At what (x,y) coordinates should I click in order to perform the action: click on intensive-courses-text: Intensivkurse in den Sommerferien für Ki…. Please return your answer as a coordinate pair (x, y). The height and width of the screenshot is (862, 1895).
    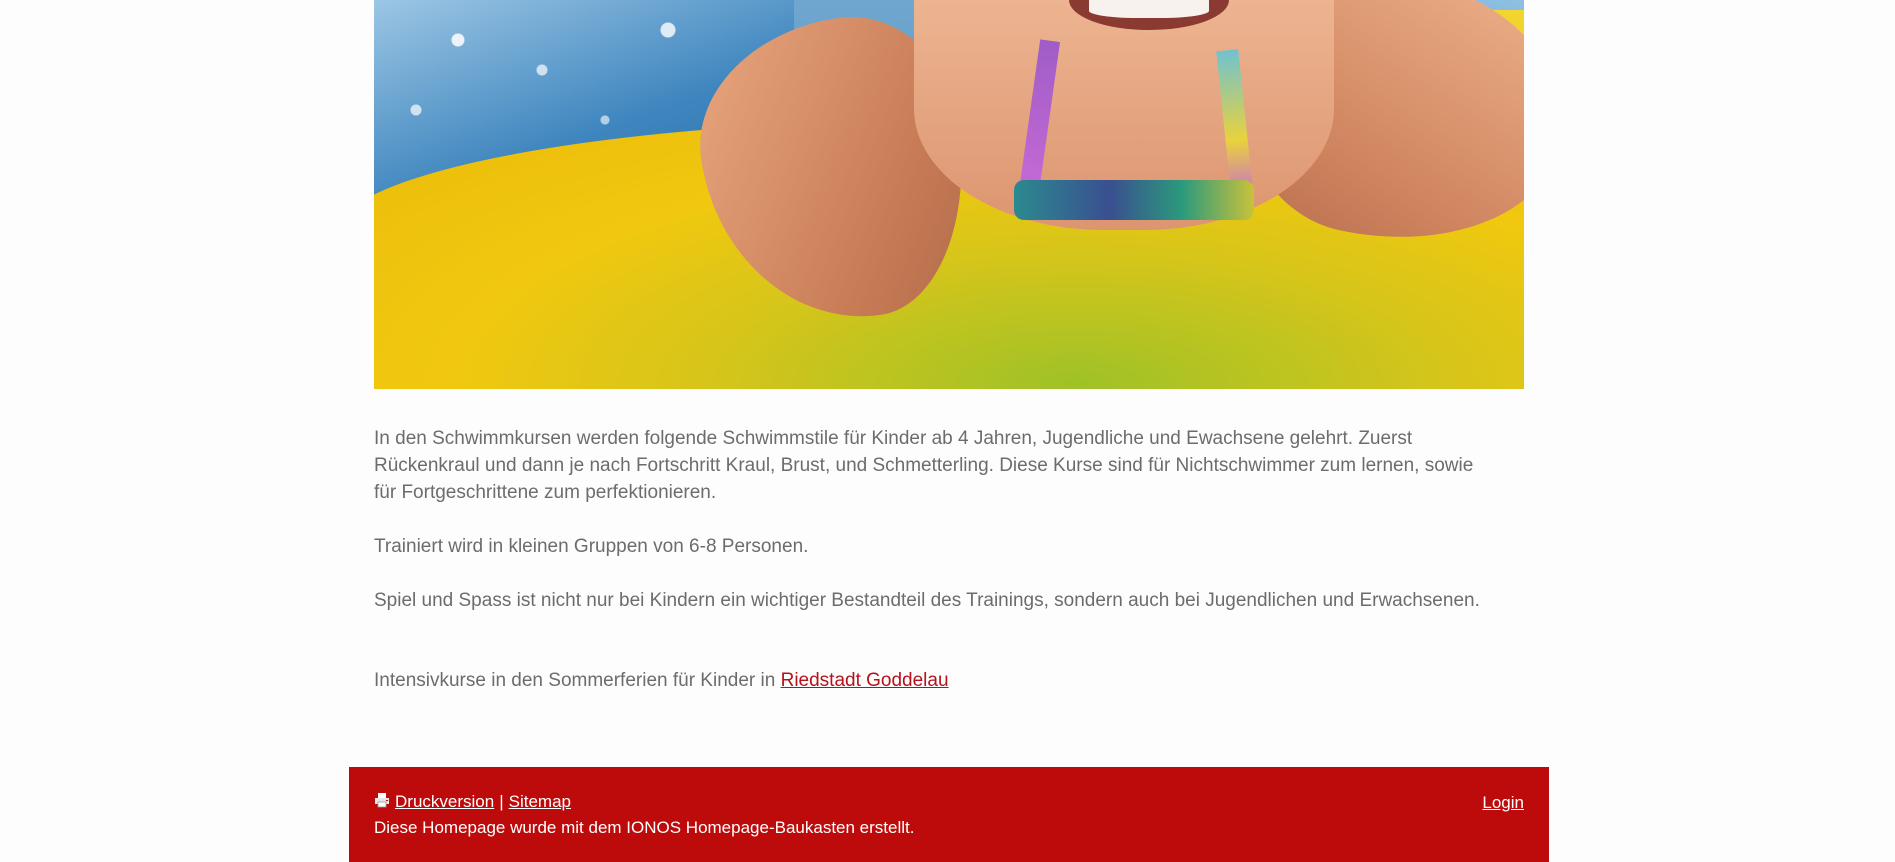
    Looking at the image, I should click on (577, 680).